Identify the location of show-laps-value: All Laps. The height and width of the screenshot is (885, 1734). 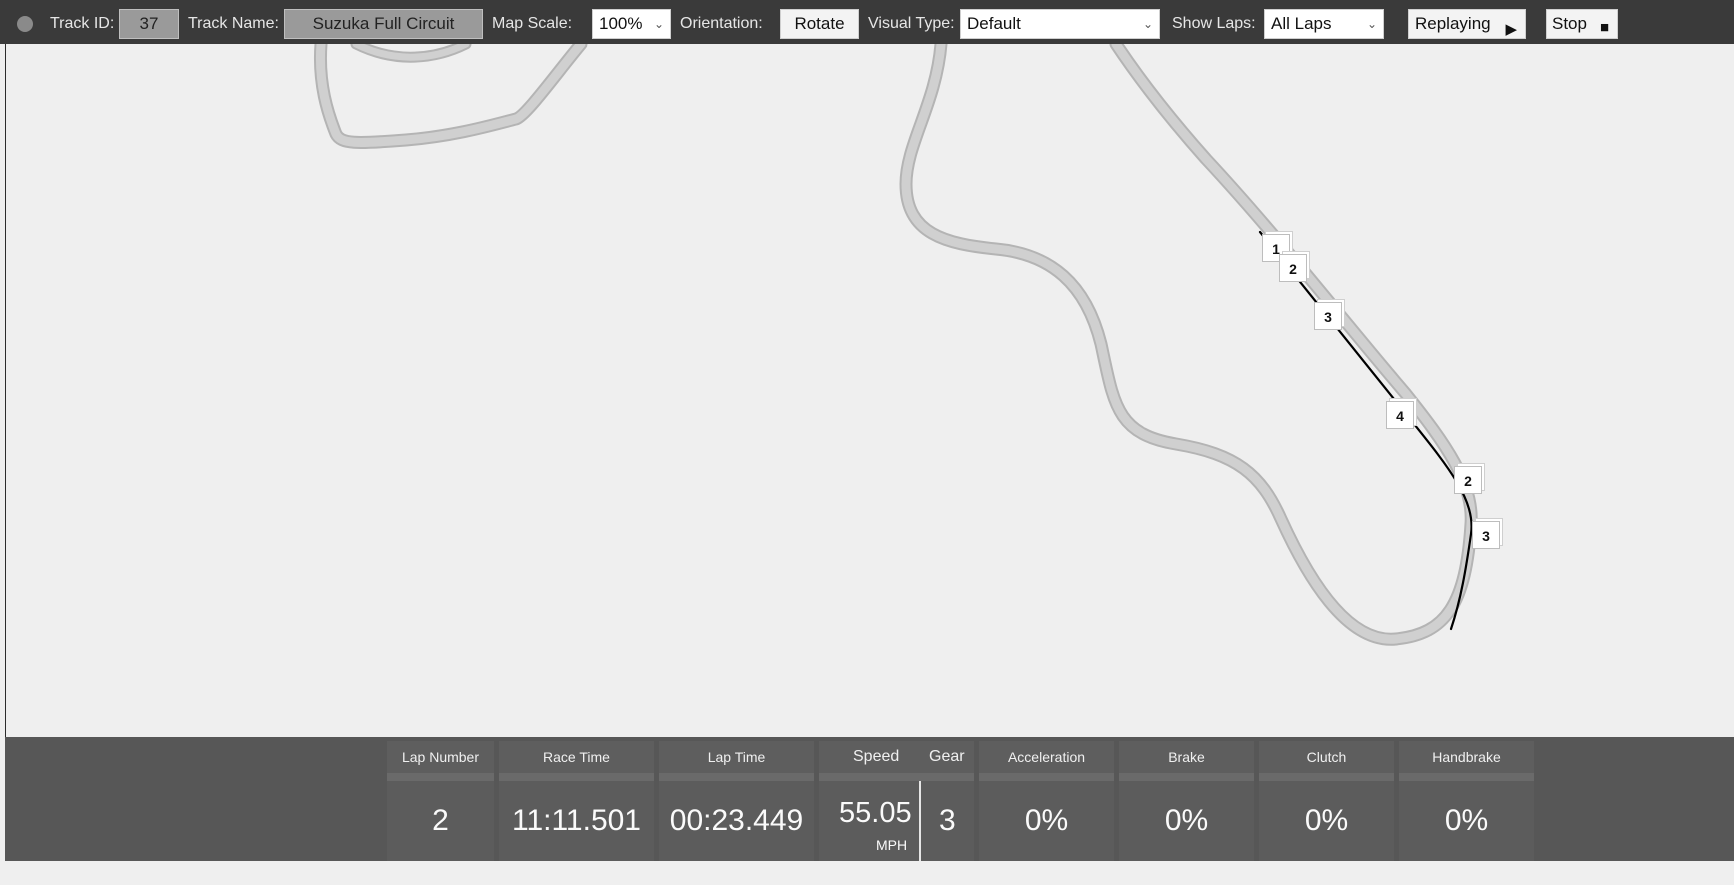
(1301, 23).